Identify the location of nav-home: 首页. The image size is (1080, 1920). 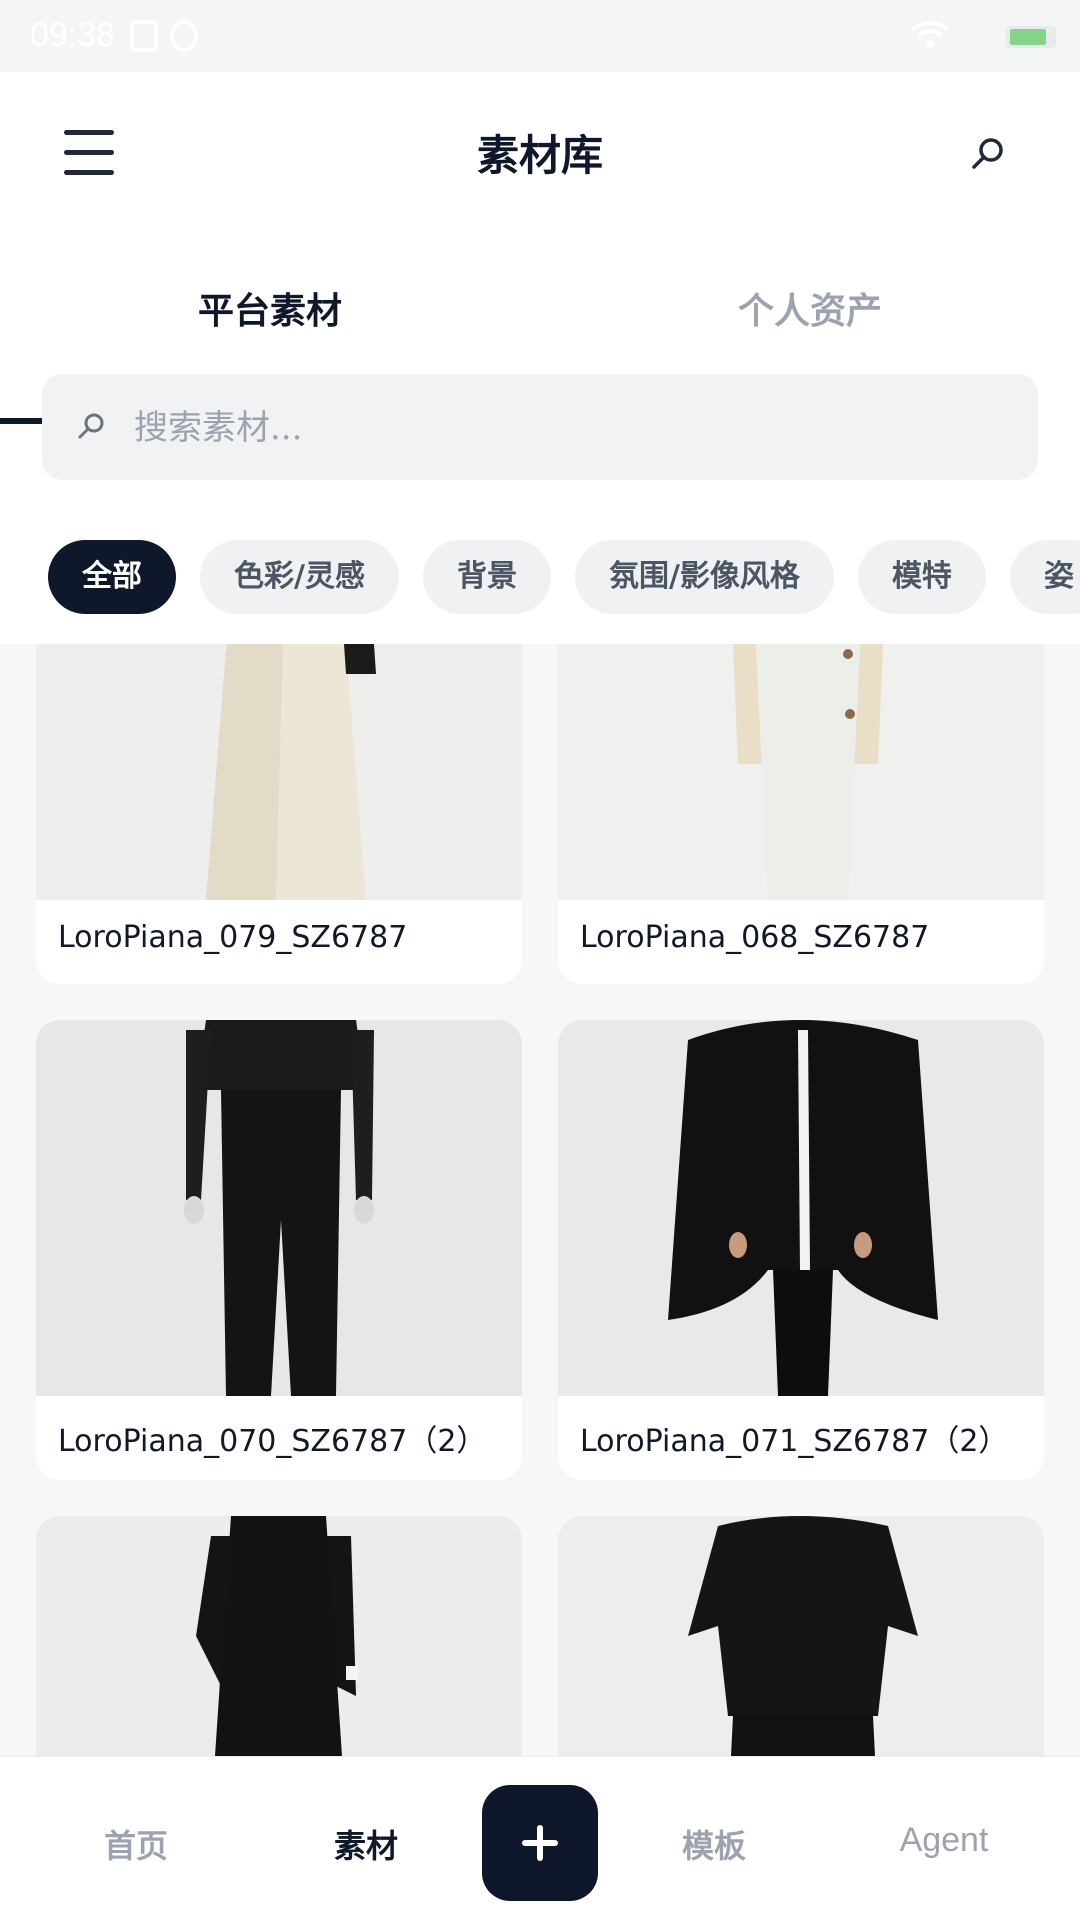
(136, 1844).